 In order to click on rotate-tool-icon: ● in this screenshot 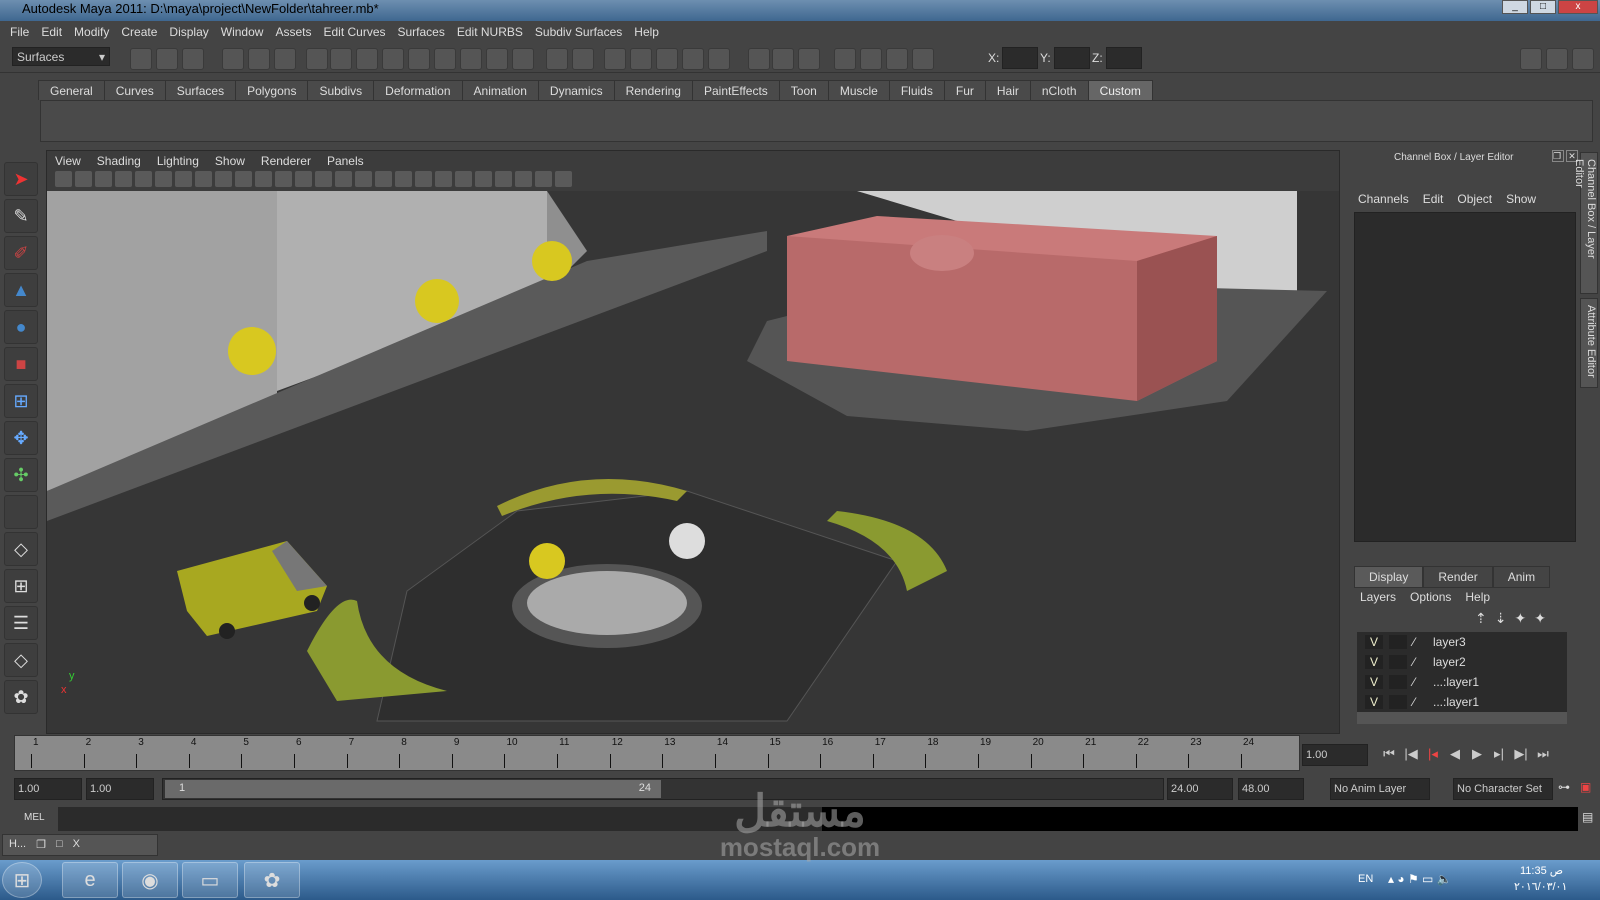, I will do `click(21, 327)`.